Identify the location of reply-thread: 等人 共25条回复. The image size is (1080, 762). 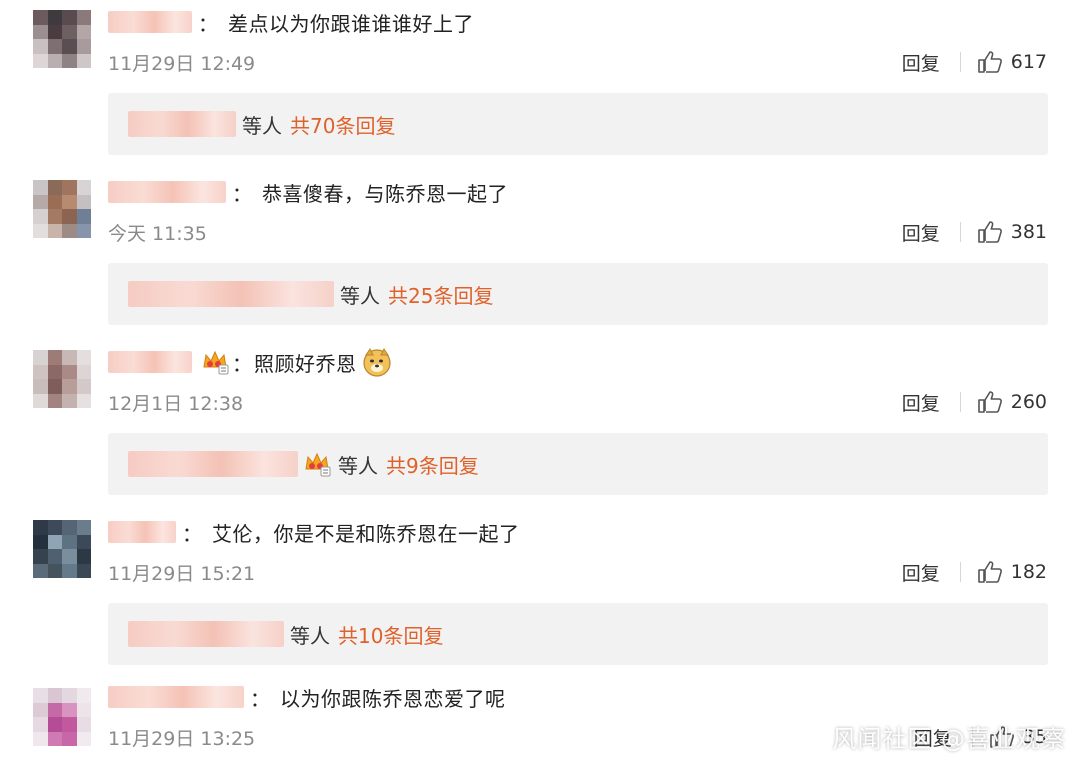
(578, 294).